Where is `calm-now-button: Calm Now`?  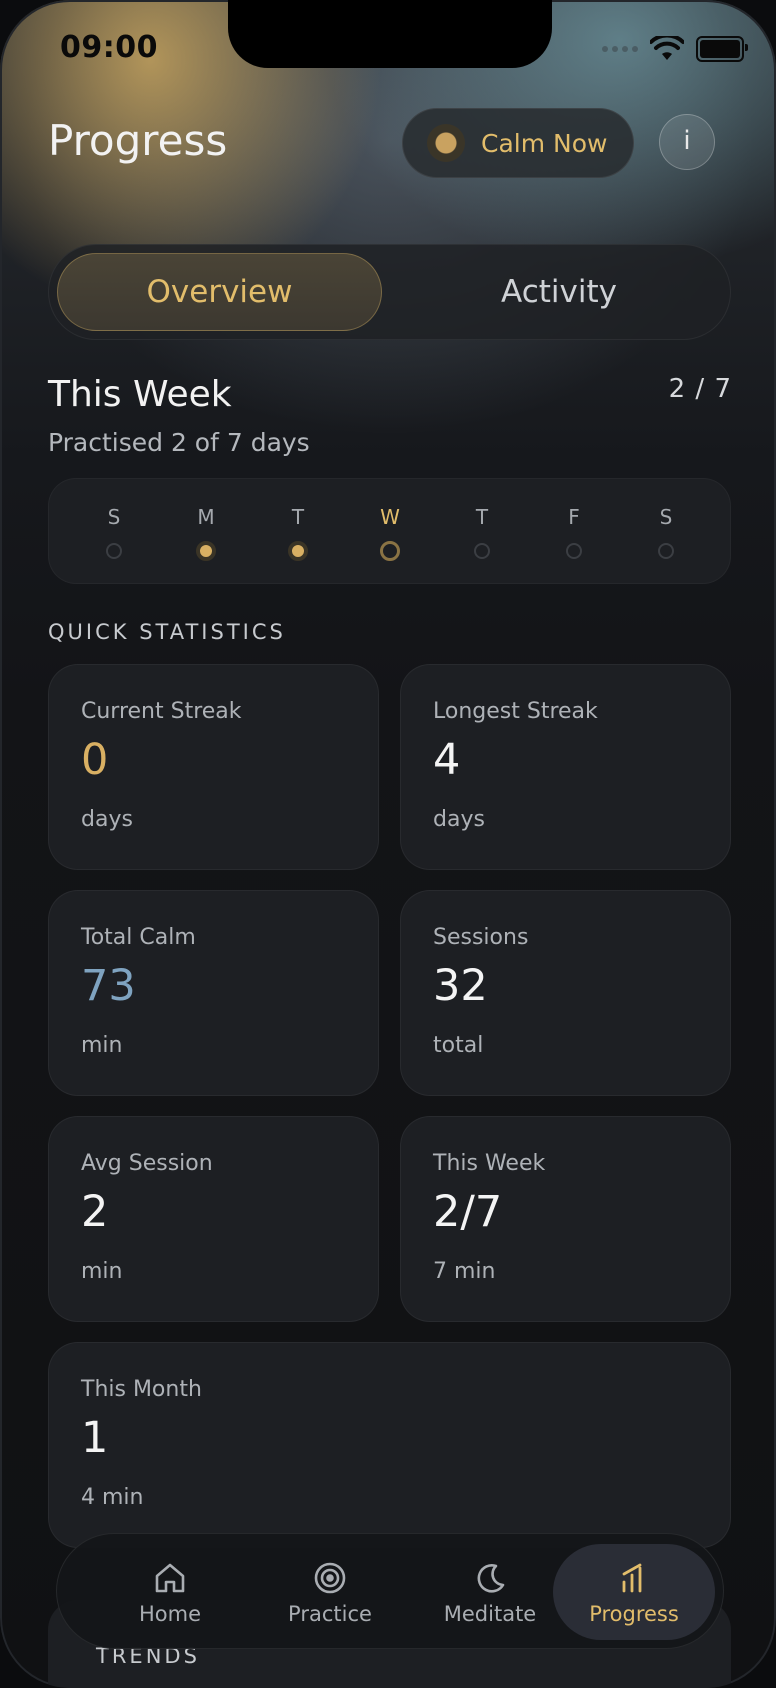
calm-now-button: Calm Now is located at coordinates (518, 143).